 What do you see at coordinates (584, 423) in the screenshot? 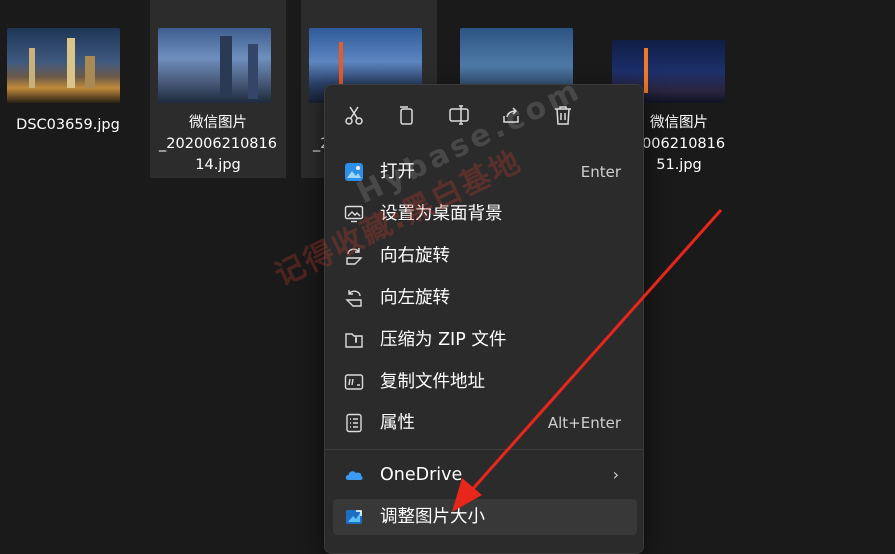
I see `menu-item-shortcut: Alt+Enter` at bounding box center [584, 423].